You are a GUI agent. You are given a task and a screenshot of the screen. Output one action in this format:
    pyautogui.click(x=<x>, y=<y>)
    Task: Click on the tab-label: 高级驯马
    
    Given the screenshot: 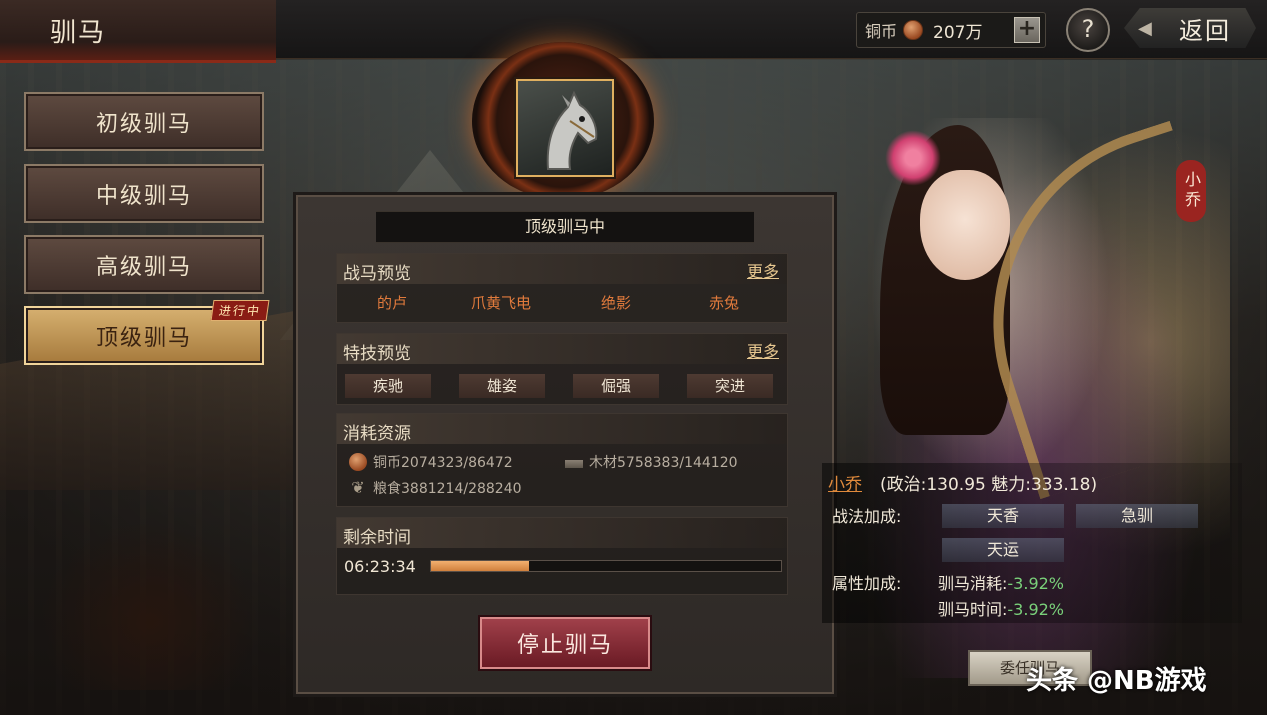 What is the action you would take?
    pyautogui.click(x=143, y=267)
    